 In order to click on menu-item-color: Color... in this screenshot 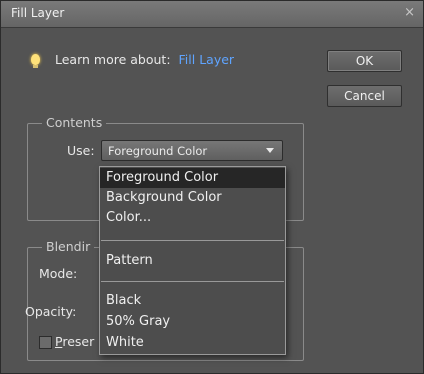, I will do `click(192, 218)`.